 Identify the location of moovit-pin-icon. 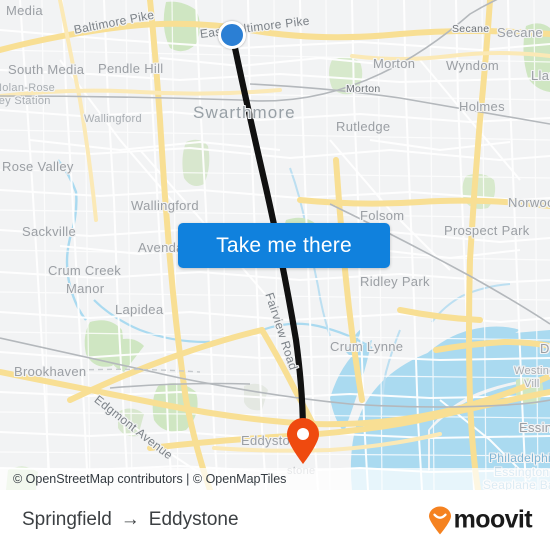
(439, 520).